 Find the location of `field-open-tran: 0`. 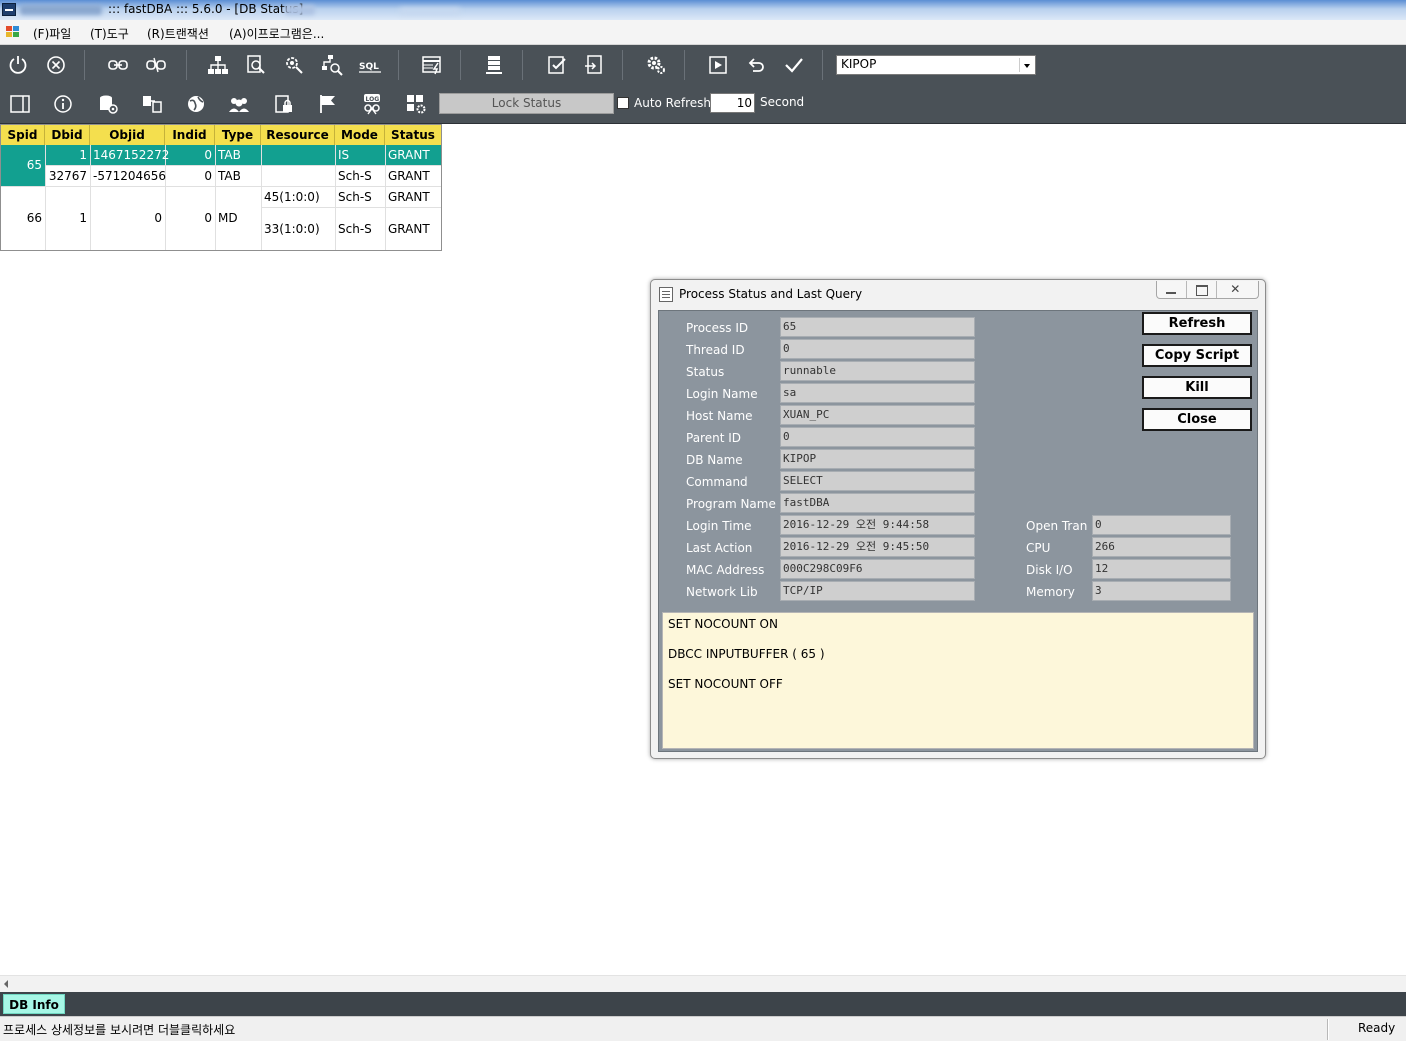

field-open-tran: 0 is located at coordinates (1161, 525).